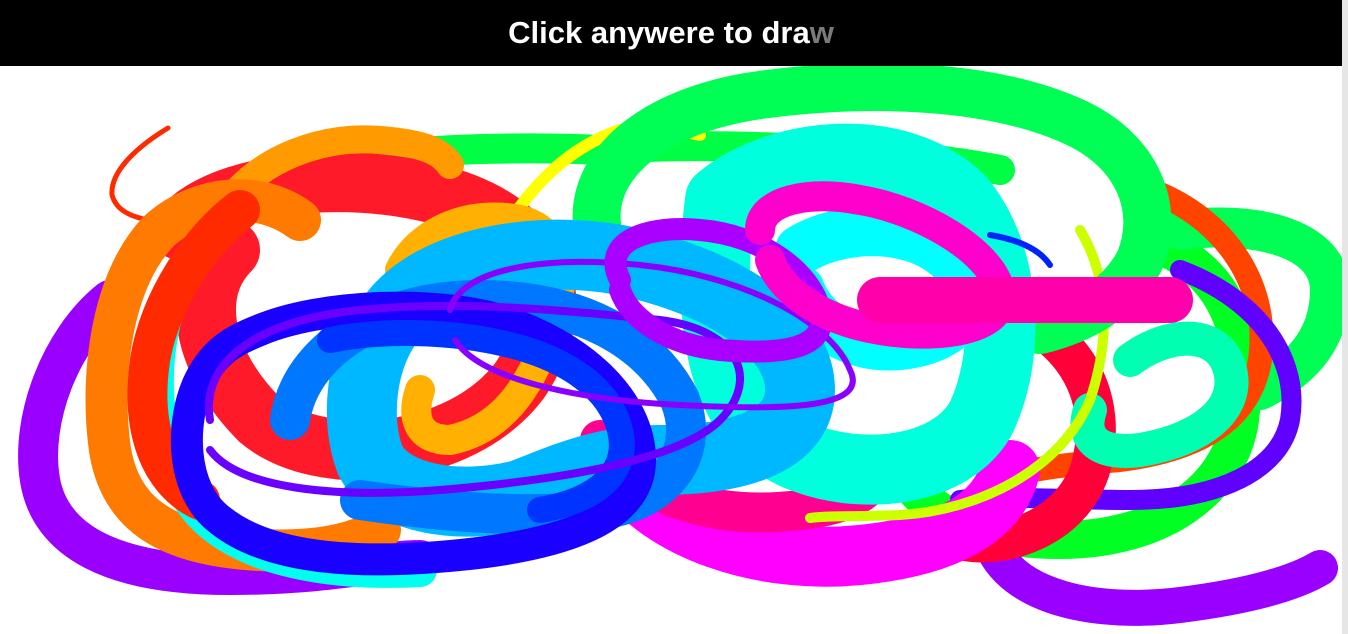 The width and height of the screenshot is (1348, 634). Describe the element at coordinates (659, 32) in the screenshot. I see `title-main: Click anywere to dra` at that location.